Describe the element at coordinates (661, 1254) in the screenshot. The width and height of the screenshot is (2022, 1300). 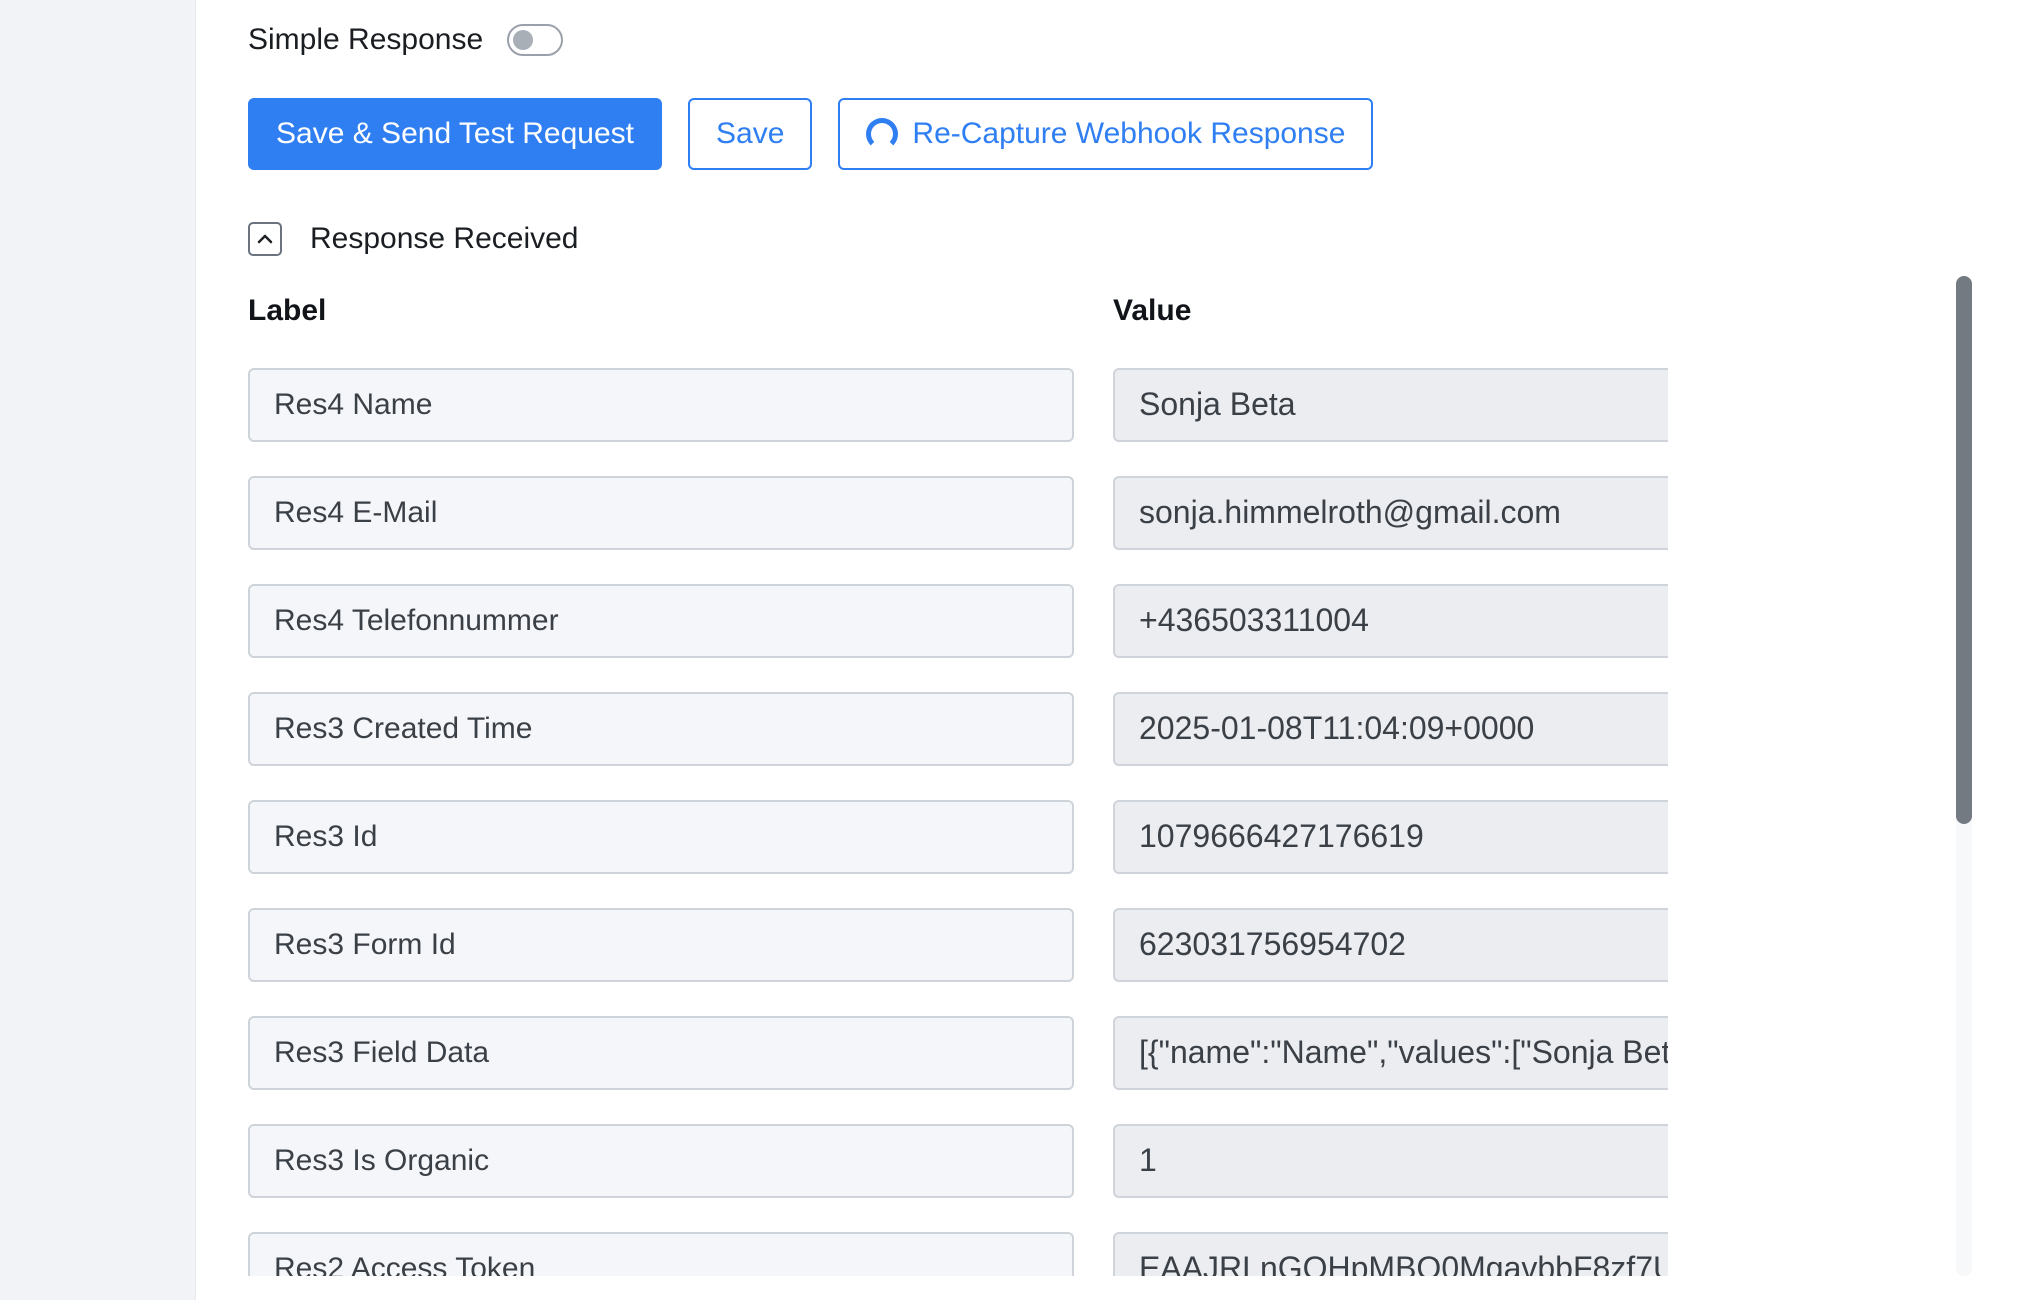
I see `label-field: Res2 Access Token` at that location.